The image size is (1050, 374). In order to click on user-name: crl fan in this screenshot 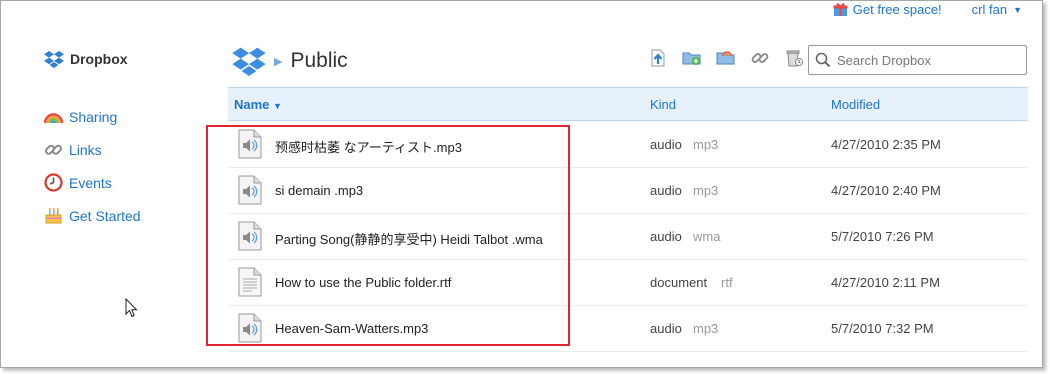, I will do `click(989, 9)`.